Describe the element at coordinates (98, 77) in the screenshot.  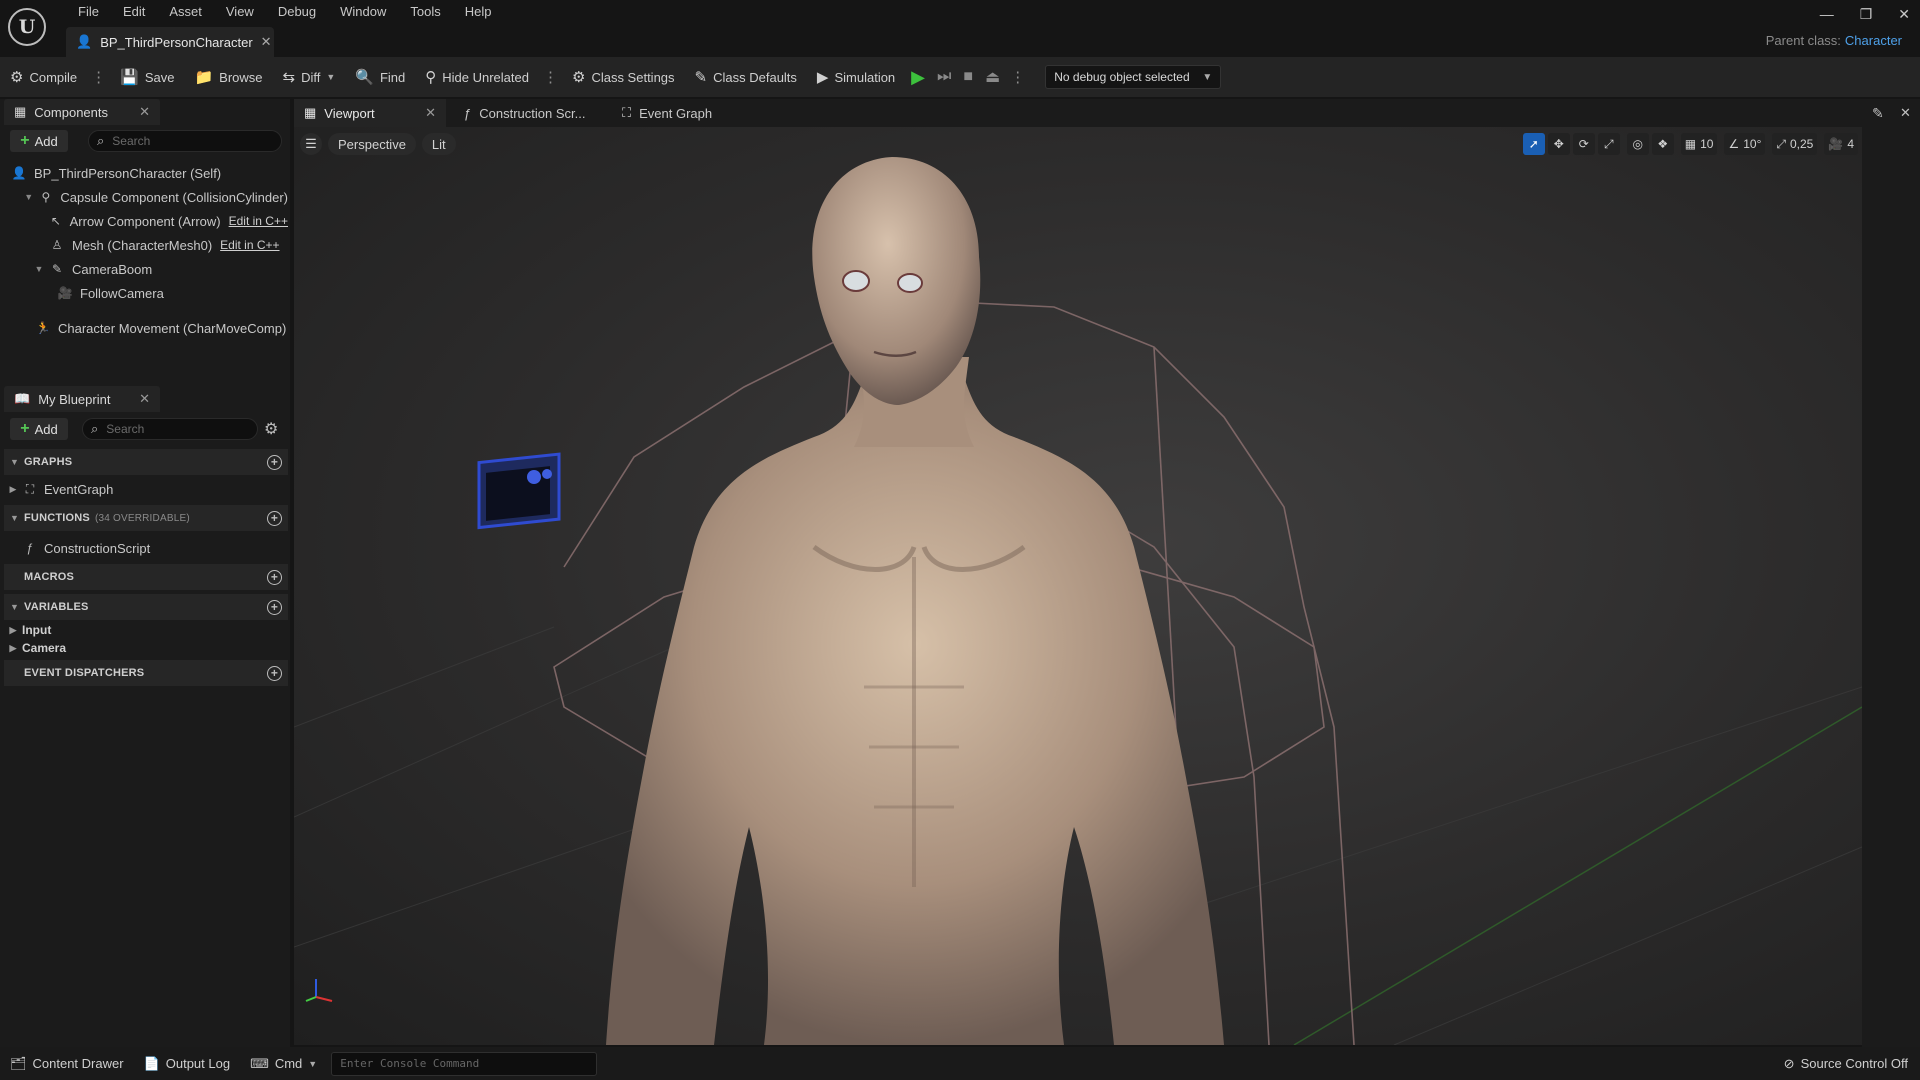
I see `compile-options-icon: ⋮` at that location.